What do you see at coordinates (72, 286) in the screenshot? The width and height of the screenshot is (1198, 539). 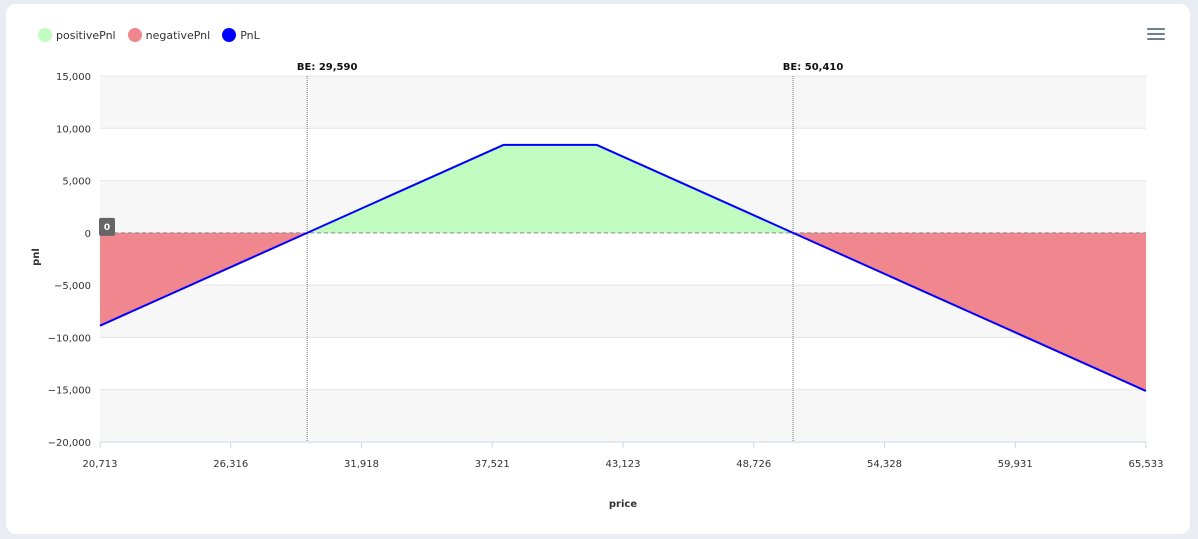 I see `y-tick-label: −5,000` at bounding box center [72, 286].